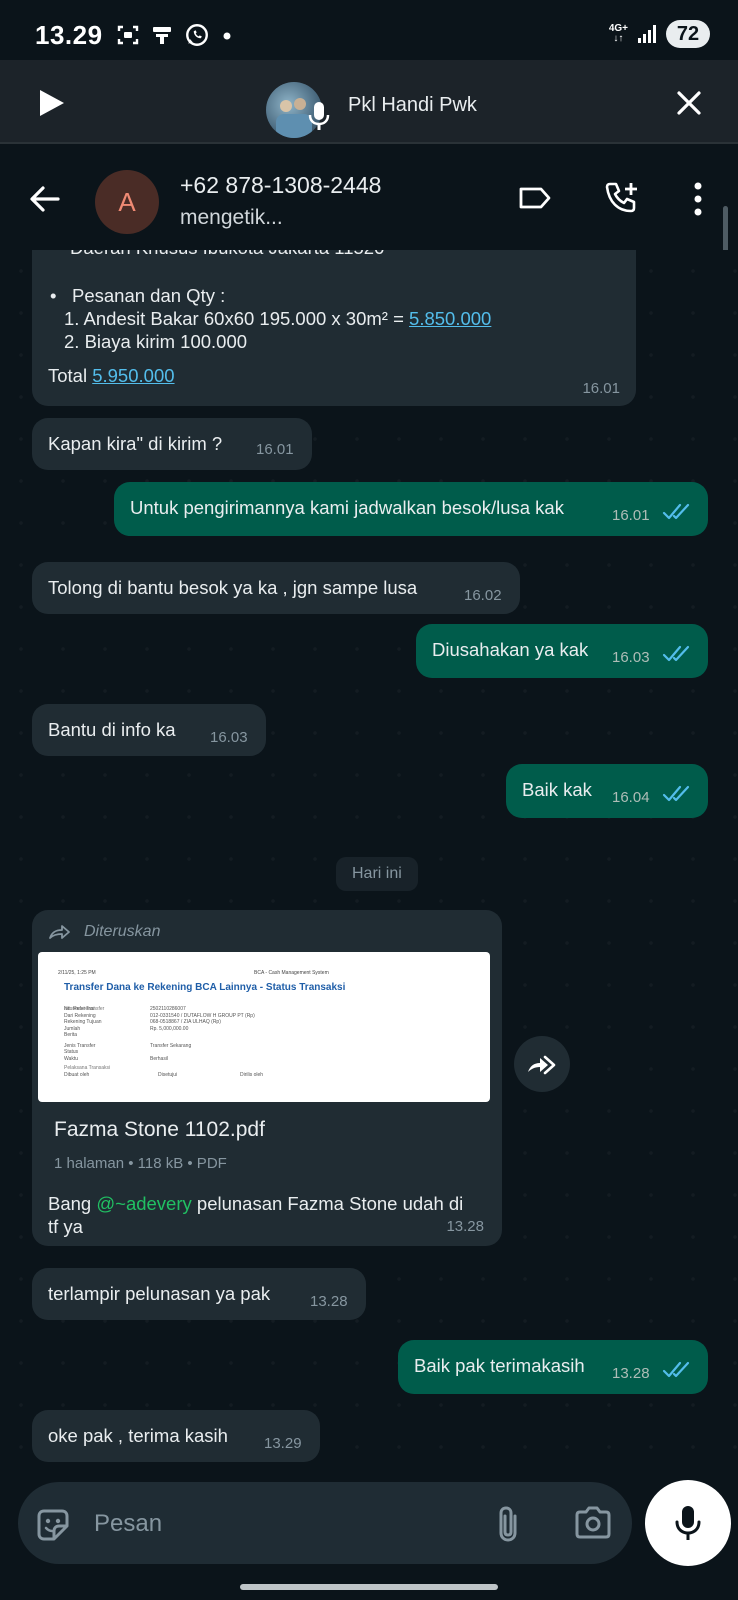 The image size is (738, 1600). Describe the element at coordinates (483, 595) in the screenshot. I see `message-time: 16.02` at that location.